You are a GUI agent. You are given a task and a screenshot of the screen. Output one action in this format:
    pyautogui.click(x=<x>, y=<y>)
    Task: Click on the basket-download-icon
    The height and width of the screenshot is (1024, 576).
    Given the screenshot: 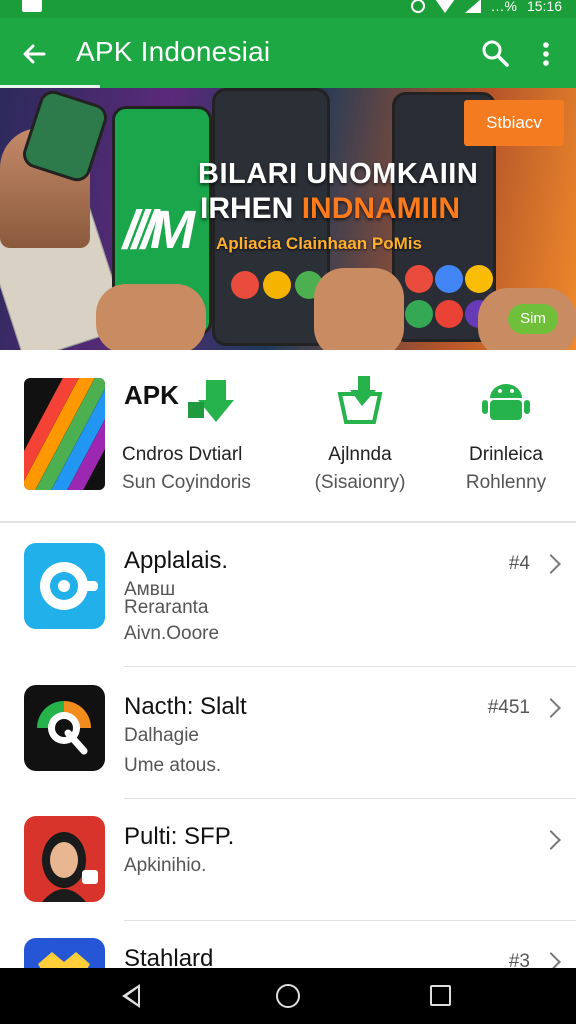 What is the action you would take?
    pyautogui.click(x=360, y=400)
    